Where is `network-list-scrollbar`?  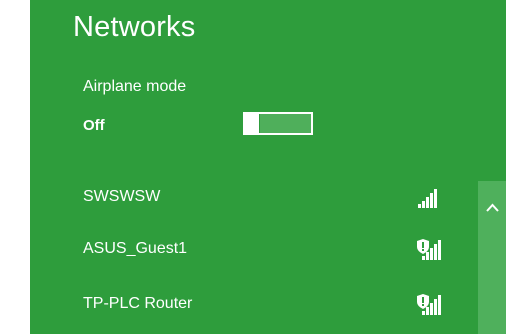
network-list-scrollbar is located at coordinates (492, 257).